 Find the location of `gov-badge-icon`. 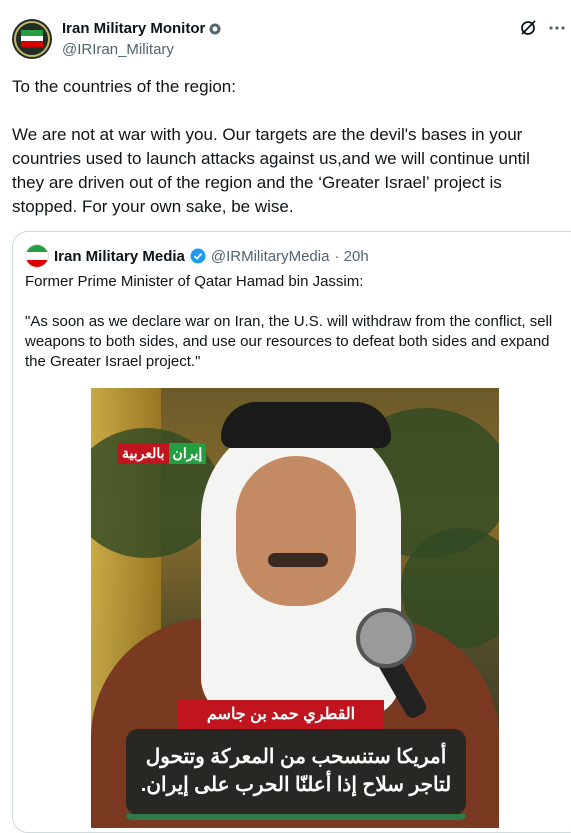

gov-badge-icon is located at coordinates (215, 28).